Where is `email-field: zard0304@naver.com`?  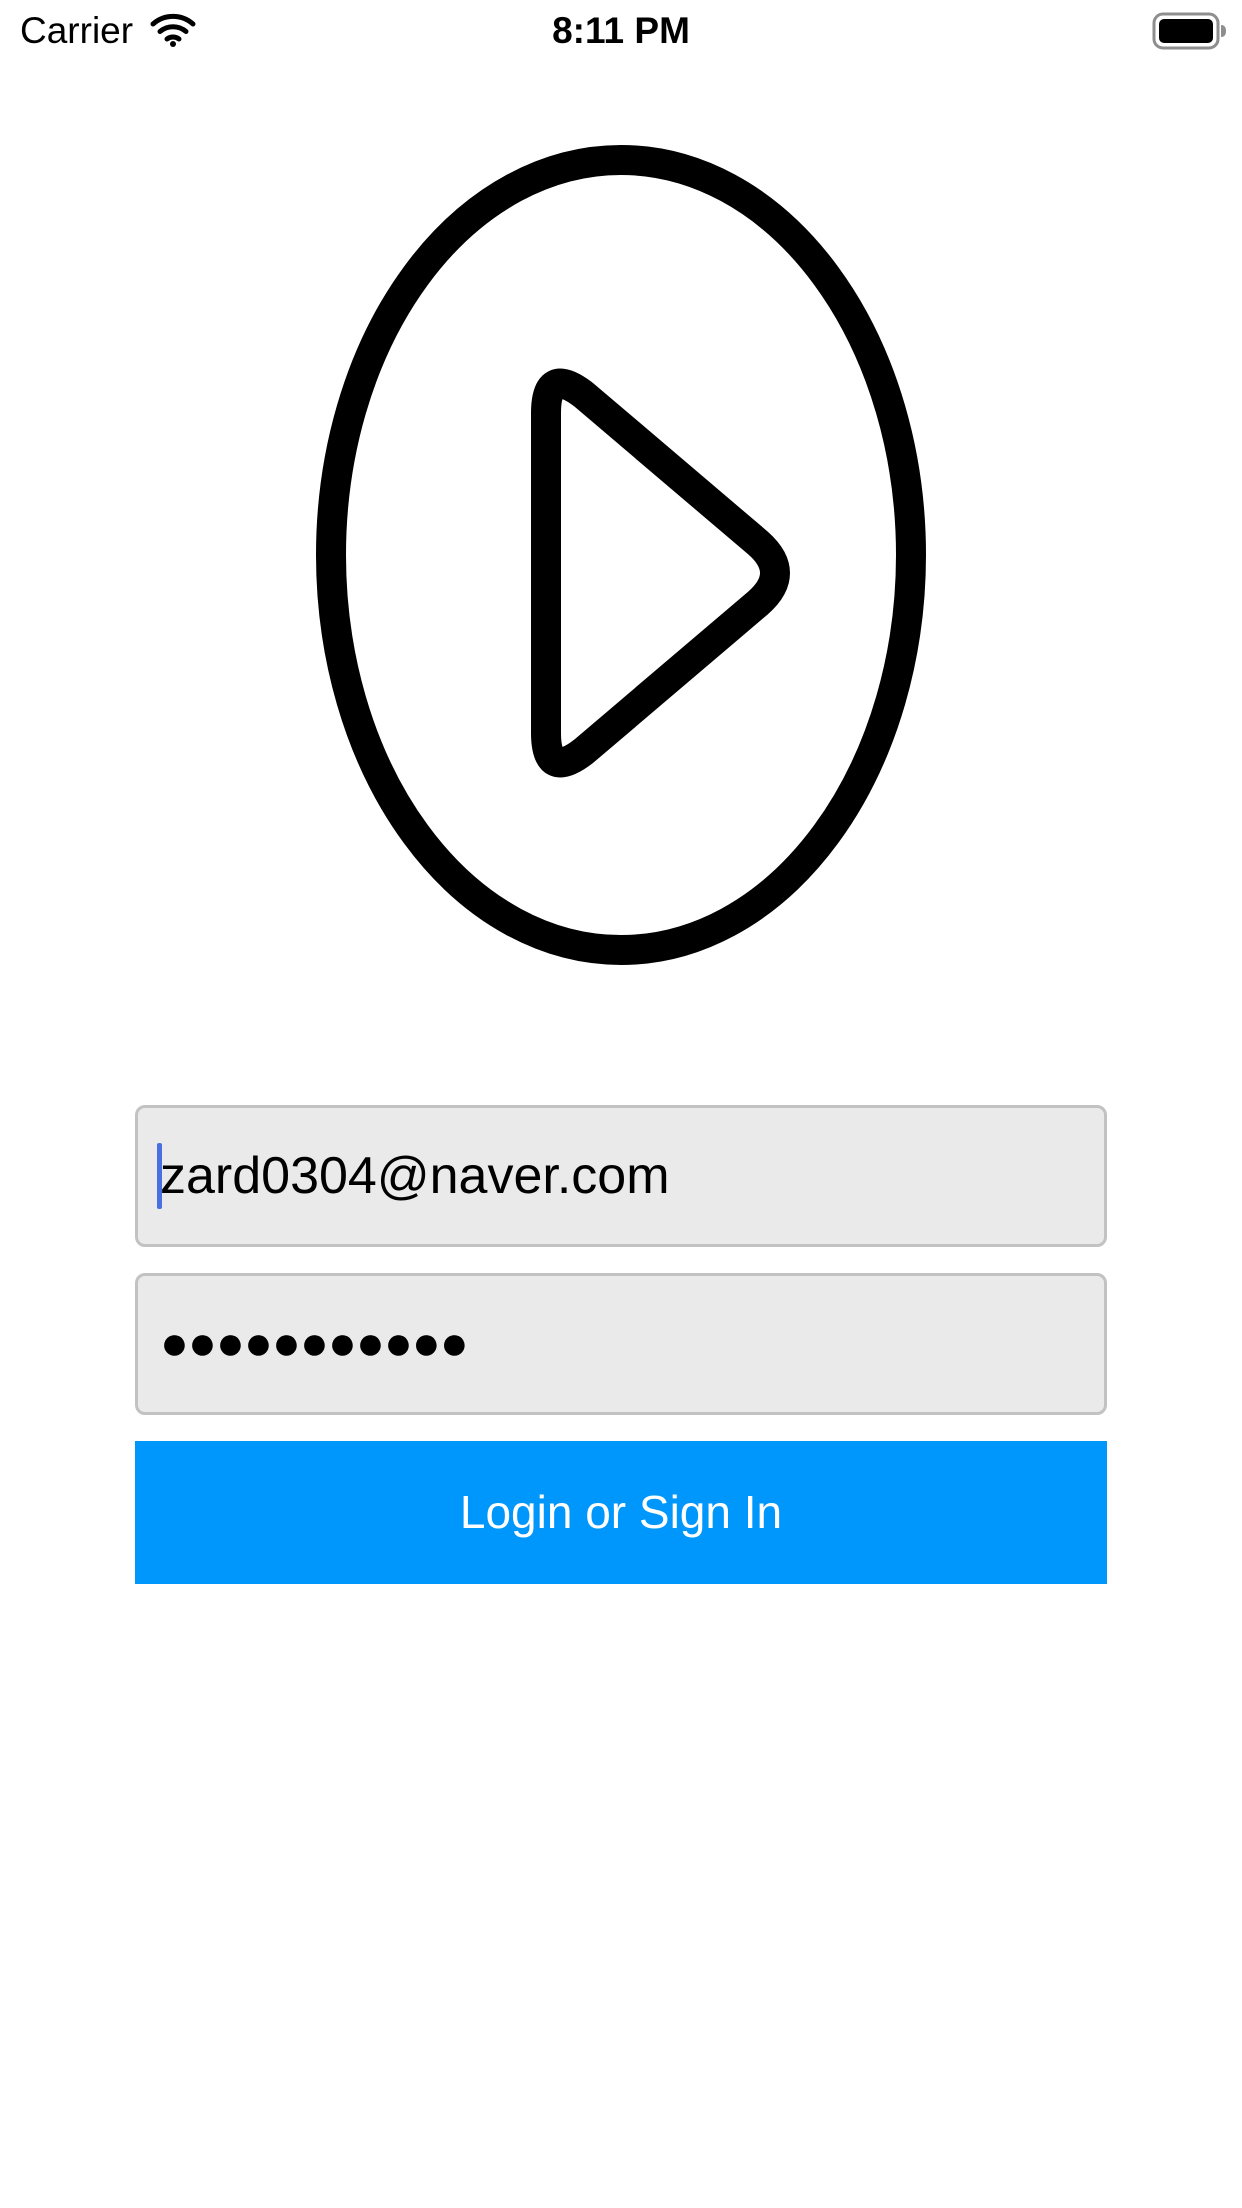 email-field: zard0304@naver.com is located at coordinates (621, 1176).